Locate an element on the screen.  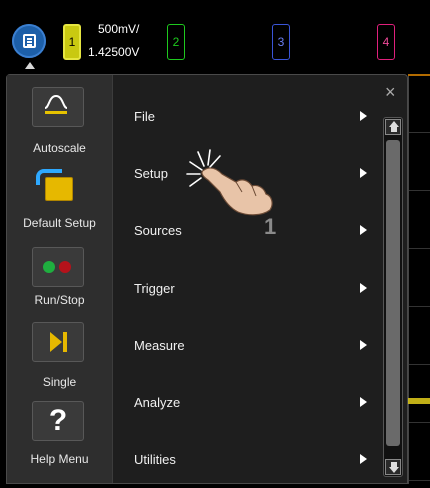
menu-item-trigger: Trigger is located at coordinates (247, 289).